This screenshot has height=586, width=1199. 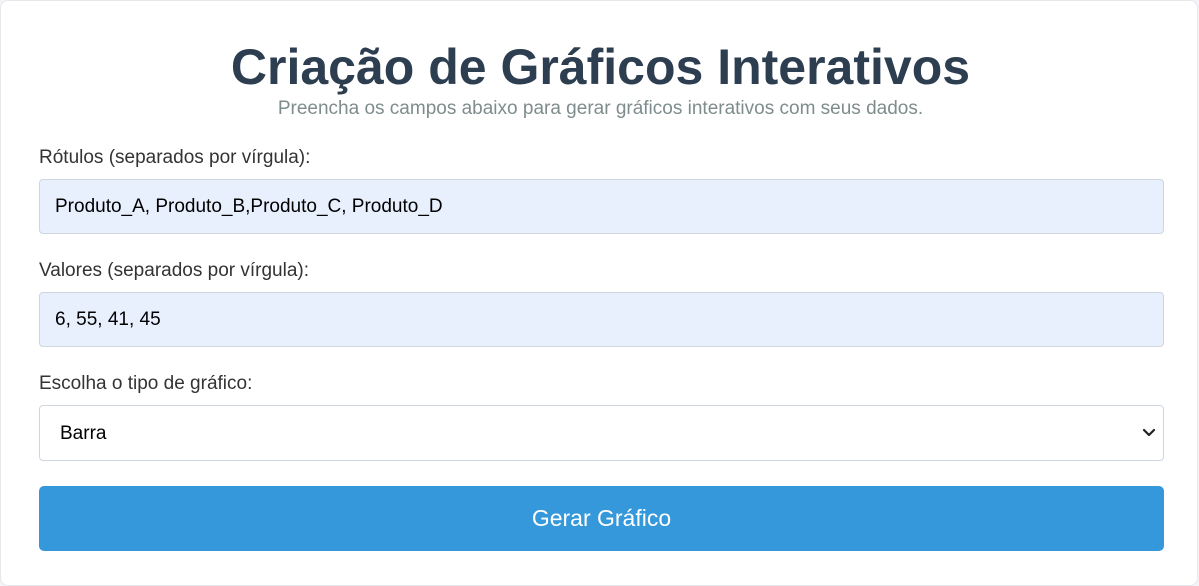 What do you see at coordinates (600, 67) in the screenshot?
I see `page-title: Criação de Gráficos Interativos` at bounding box center [600, 67].